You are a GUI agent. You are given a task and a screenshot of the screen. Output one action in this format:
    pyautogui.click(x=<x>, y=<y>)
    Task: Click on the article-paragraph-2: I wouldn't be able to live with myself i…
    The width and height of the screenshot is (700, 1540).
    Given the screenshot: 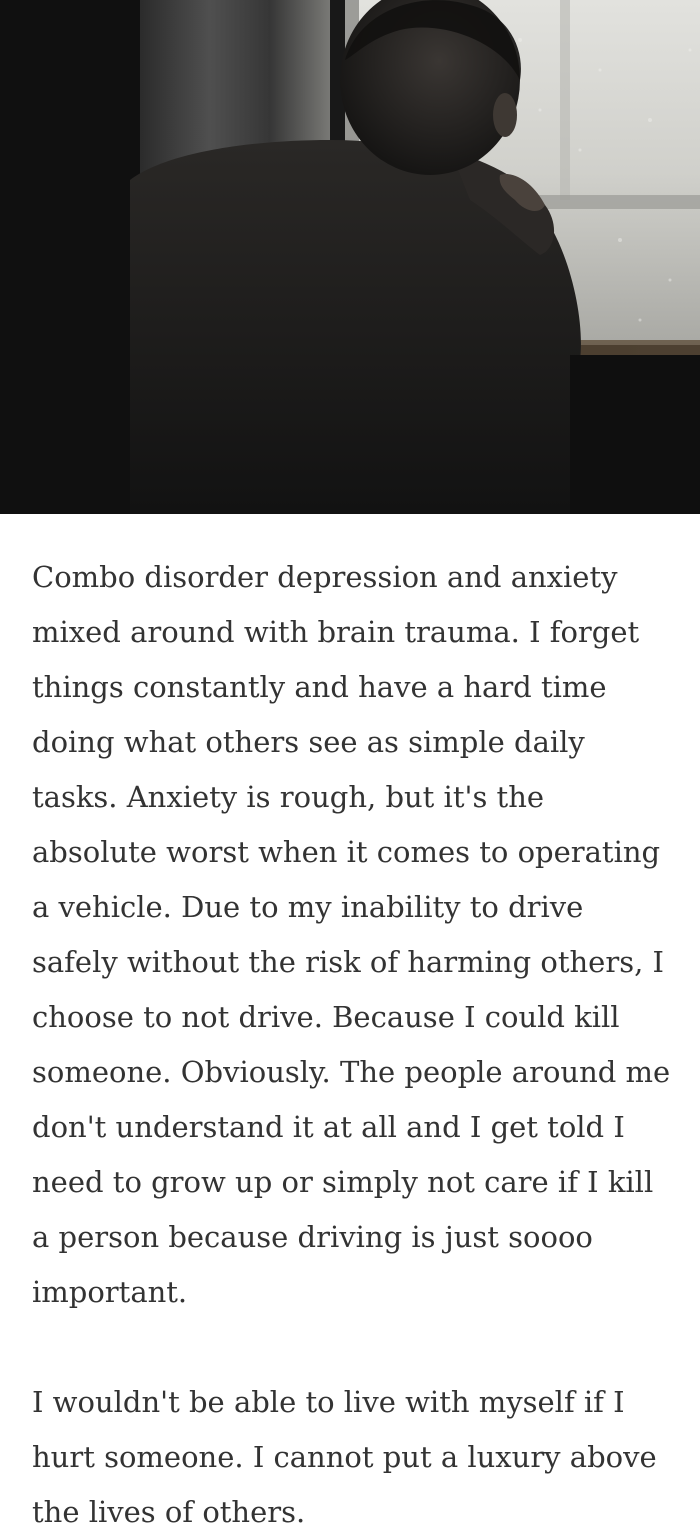 What is the action you would take?
    pyautogui.click(x=344, y=1457)
    